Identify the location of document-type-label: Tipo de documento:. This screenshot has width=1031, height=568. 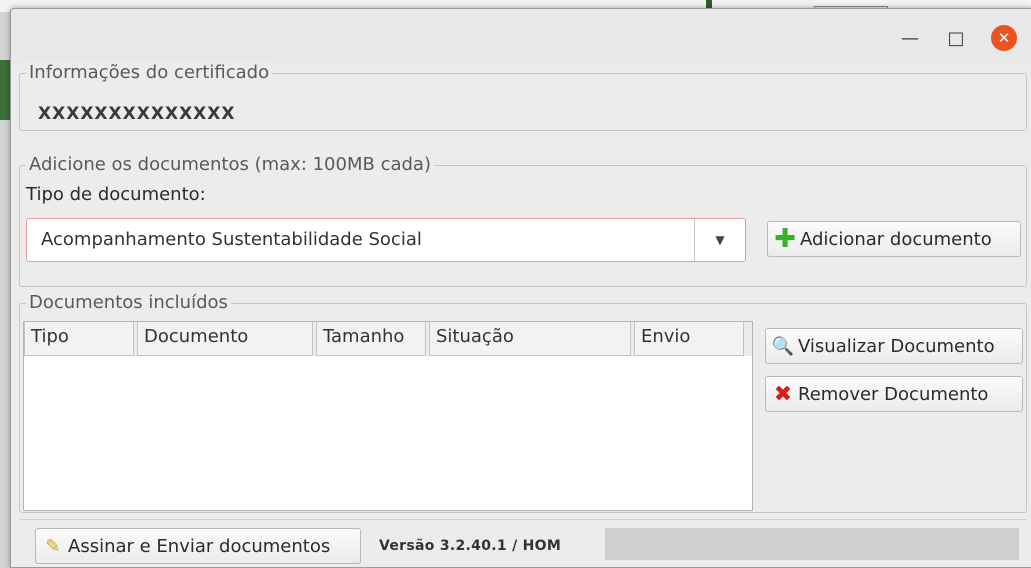
(116, 194).